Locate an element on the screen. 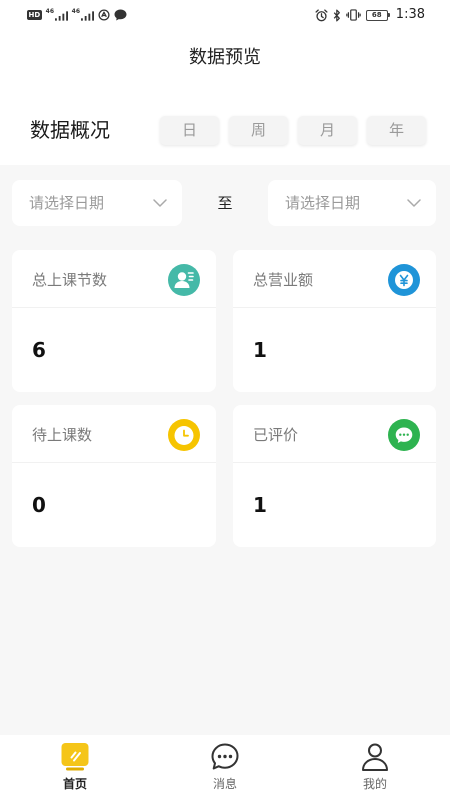 This screenshot has height=800, width=450. bottom-tab-bar: 首页 消息 我的 is located at coordinates (225, 767).